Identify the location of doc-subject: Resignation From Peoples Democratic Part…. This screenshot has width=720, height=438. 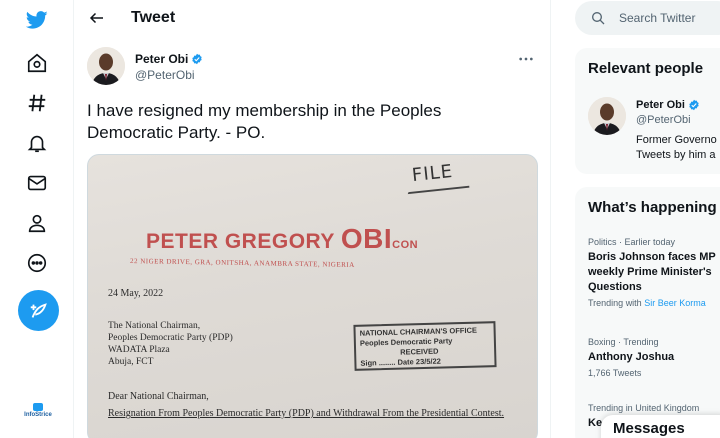
(306, 413).